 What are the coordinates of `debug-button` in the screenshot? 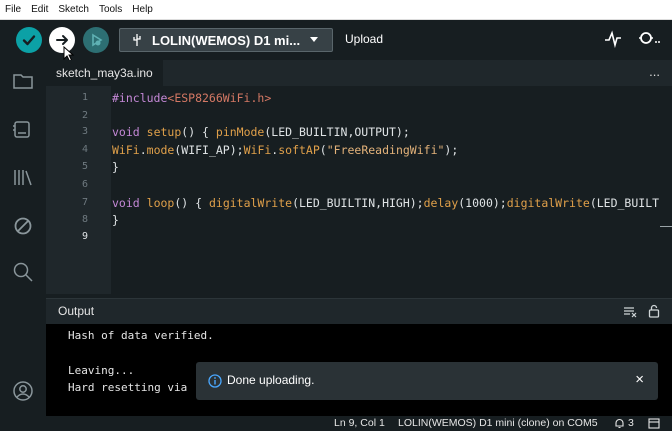 It's located at (96, 40).